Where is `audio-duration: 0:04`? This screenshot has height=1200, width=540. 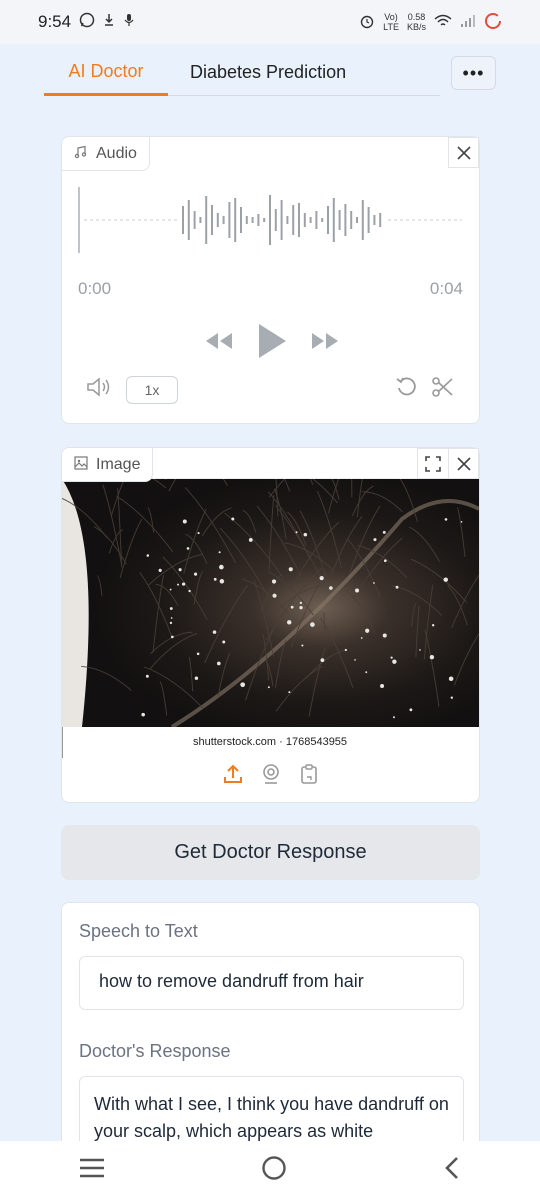 audio-duration: 0:04 is located at coordinates (446, 288).